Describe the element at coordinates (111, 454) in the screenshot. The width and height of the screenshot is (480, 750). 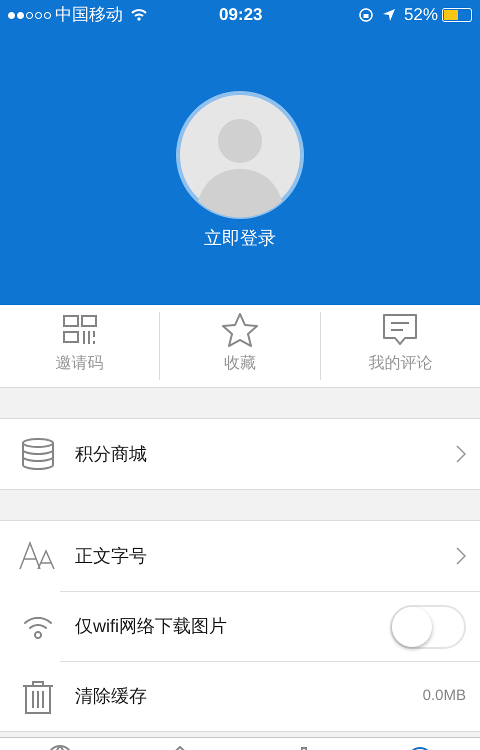
I see `row-label: 积分商城` at that location.